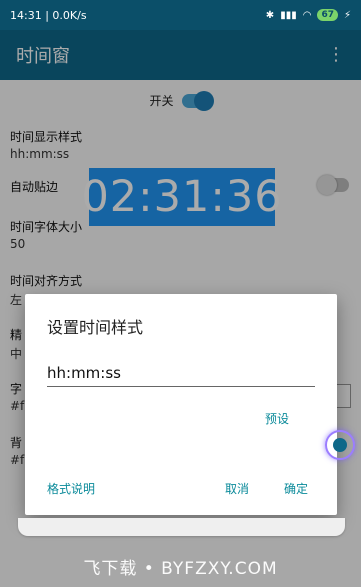  What do you see at coordinates (270, 15) in the screenshot?
I see `bluetooth-icon: ✱` at bounding box center [270, 15].